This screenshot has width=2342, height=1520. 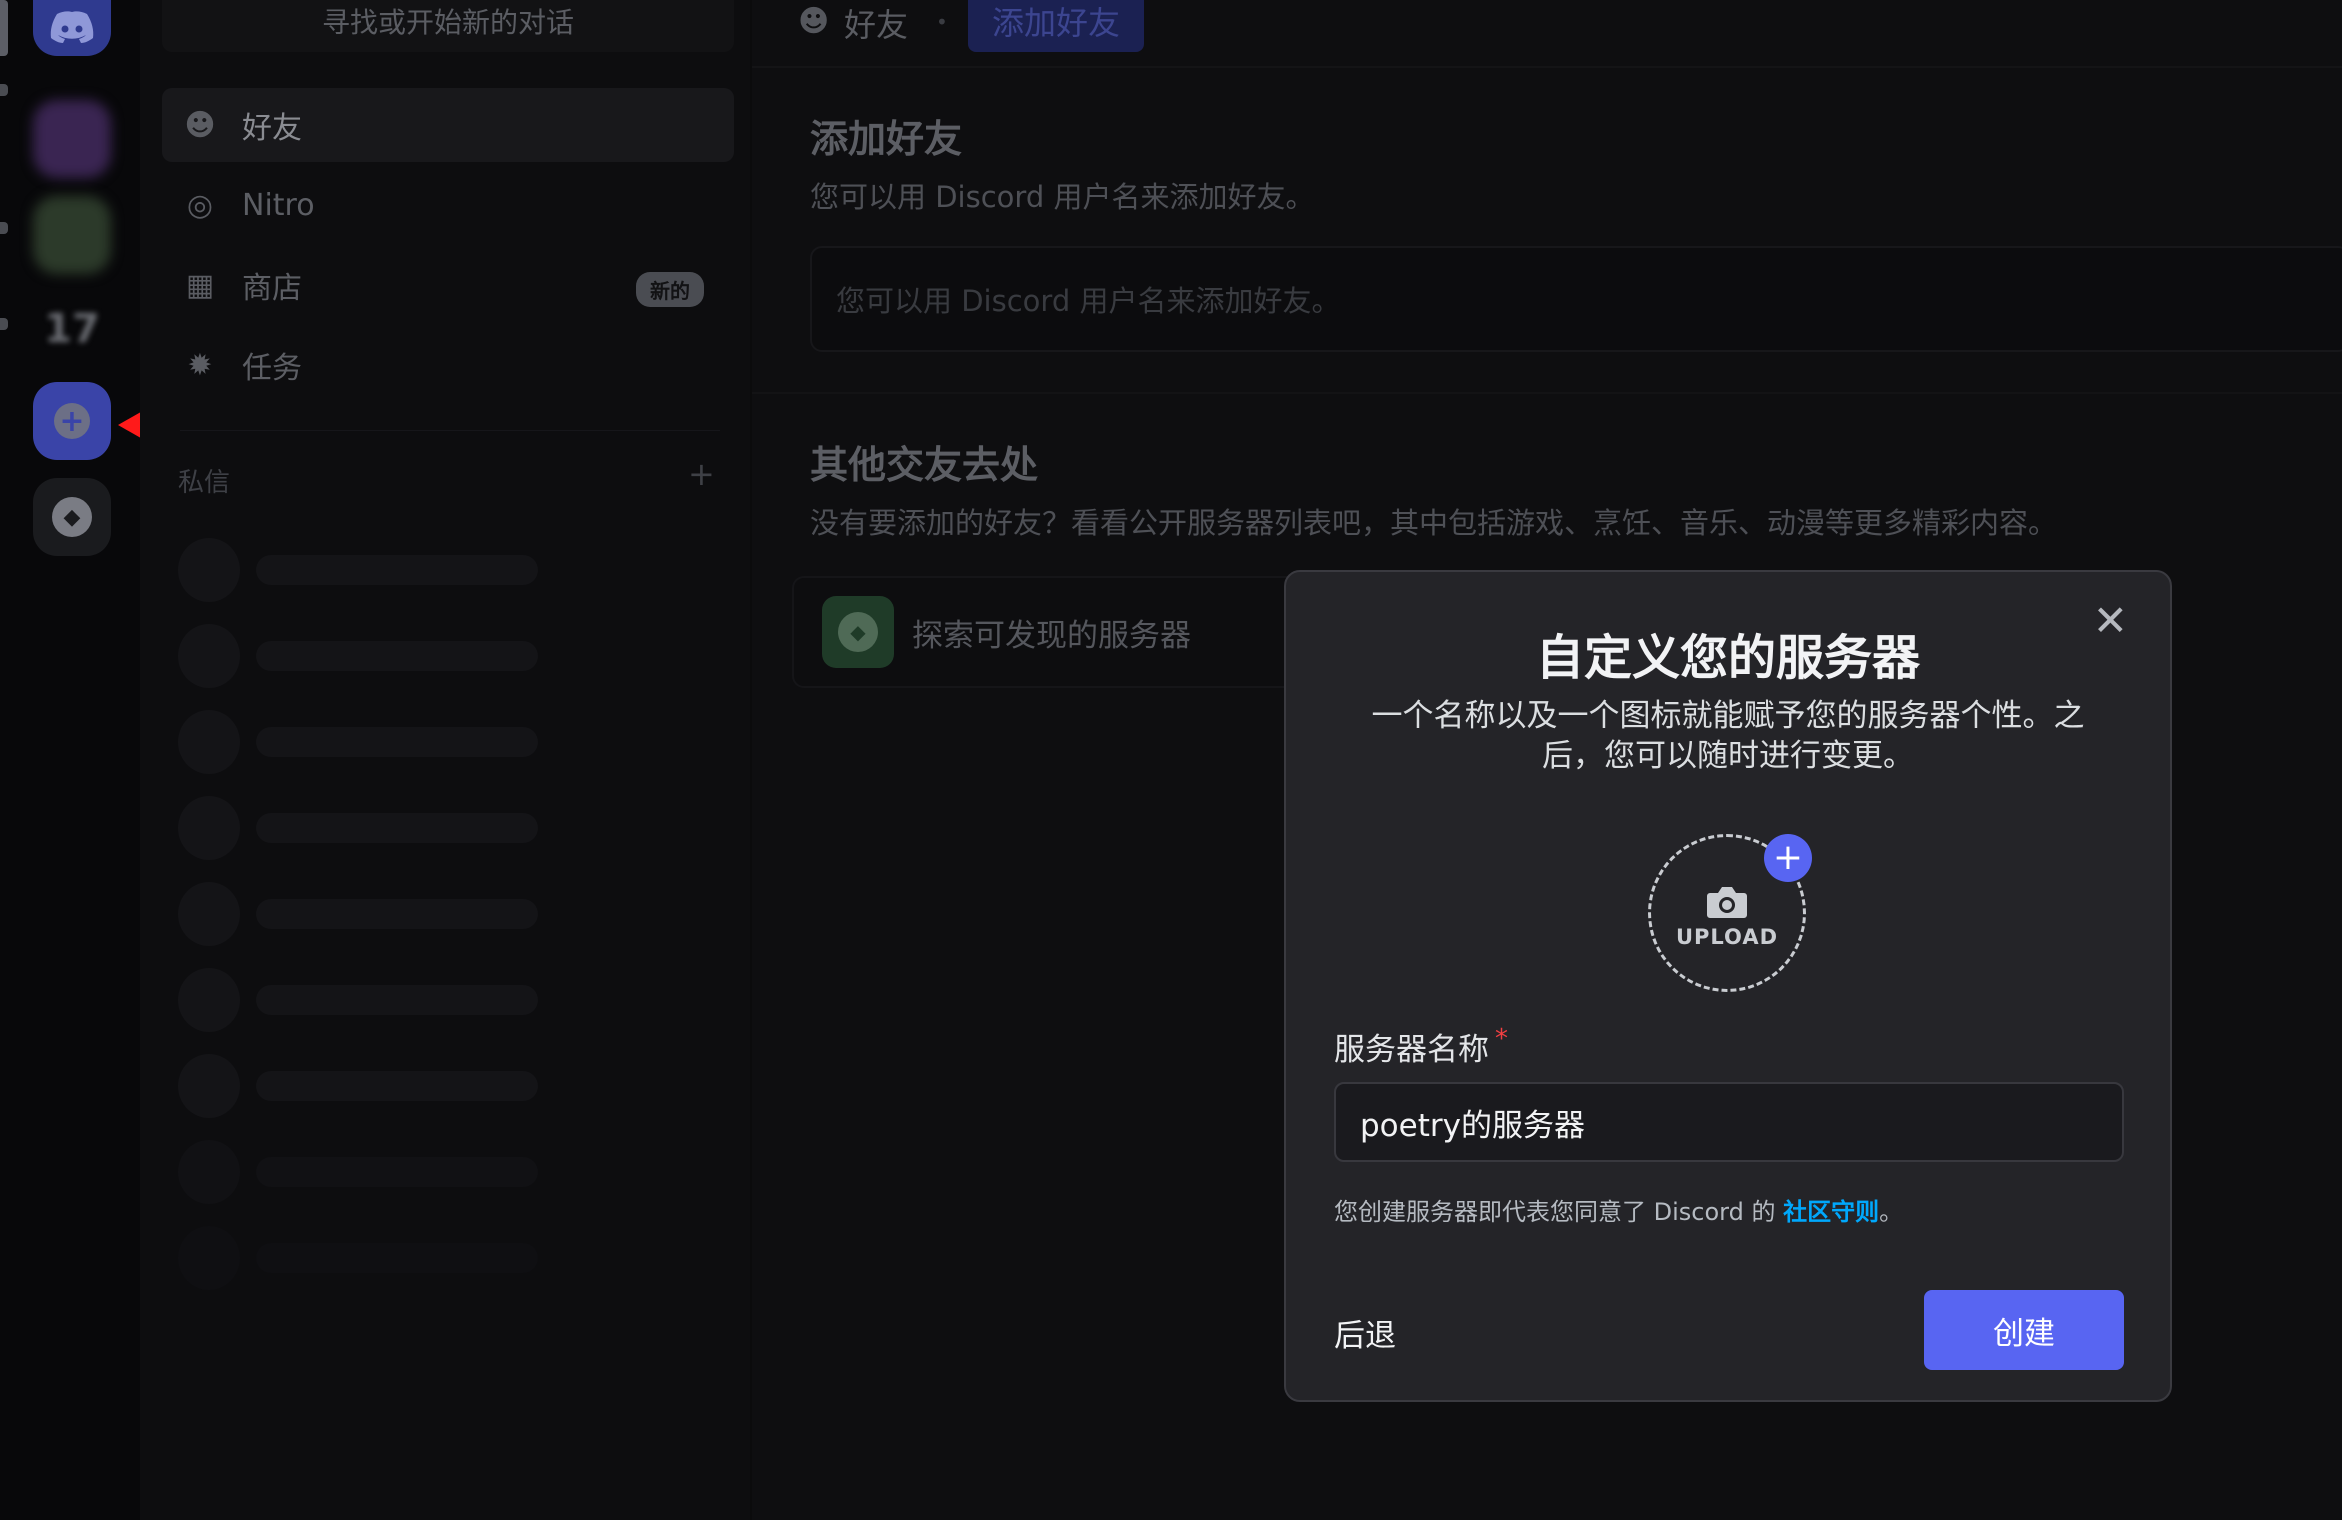 I want to click on server-rail: 17 + ◆, so click(x=138, y=760).